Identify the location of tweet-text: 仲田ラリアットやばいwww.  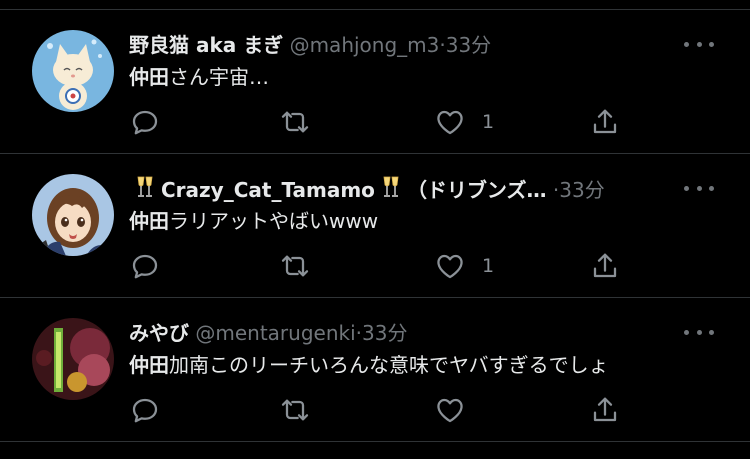
(253, 221).